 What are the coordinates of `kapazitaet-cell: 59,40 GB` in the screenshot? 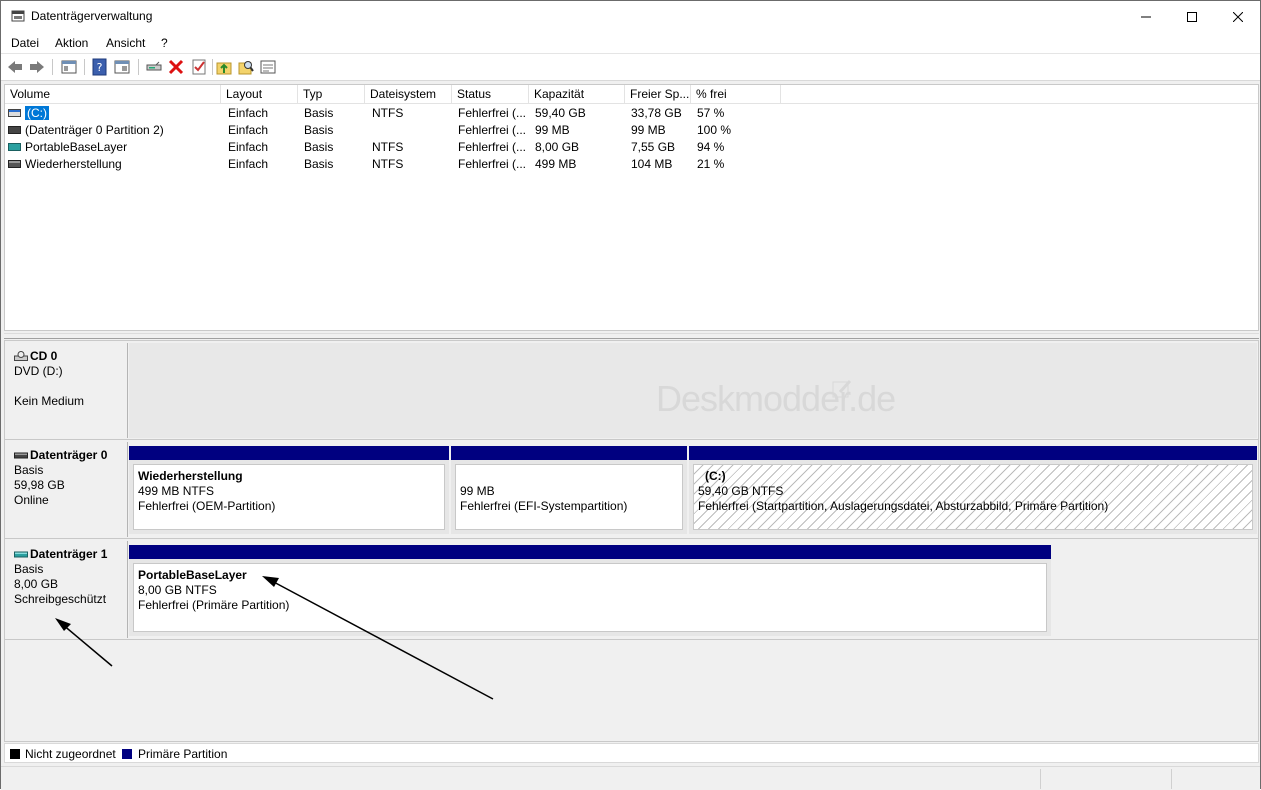 It's located at (560, 113).